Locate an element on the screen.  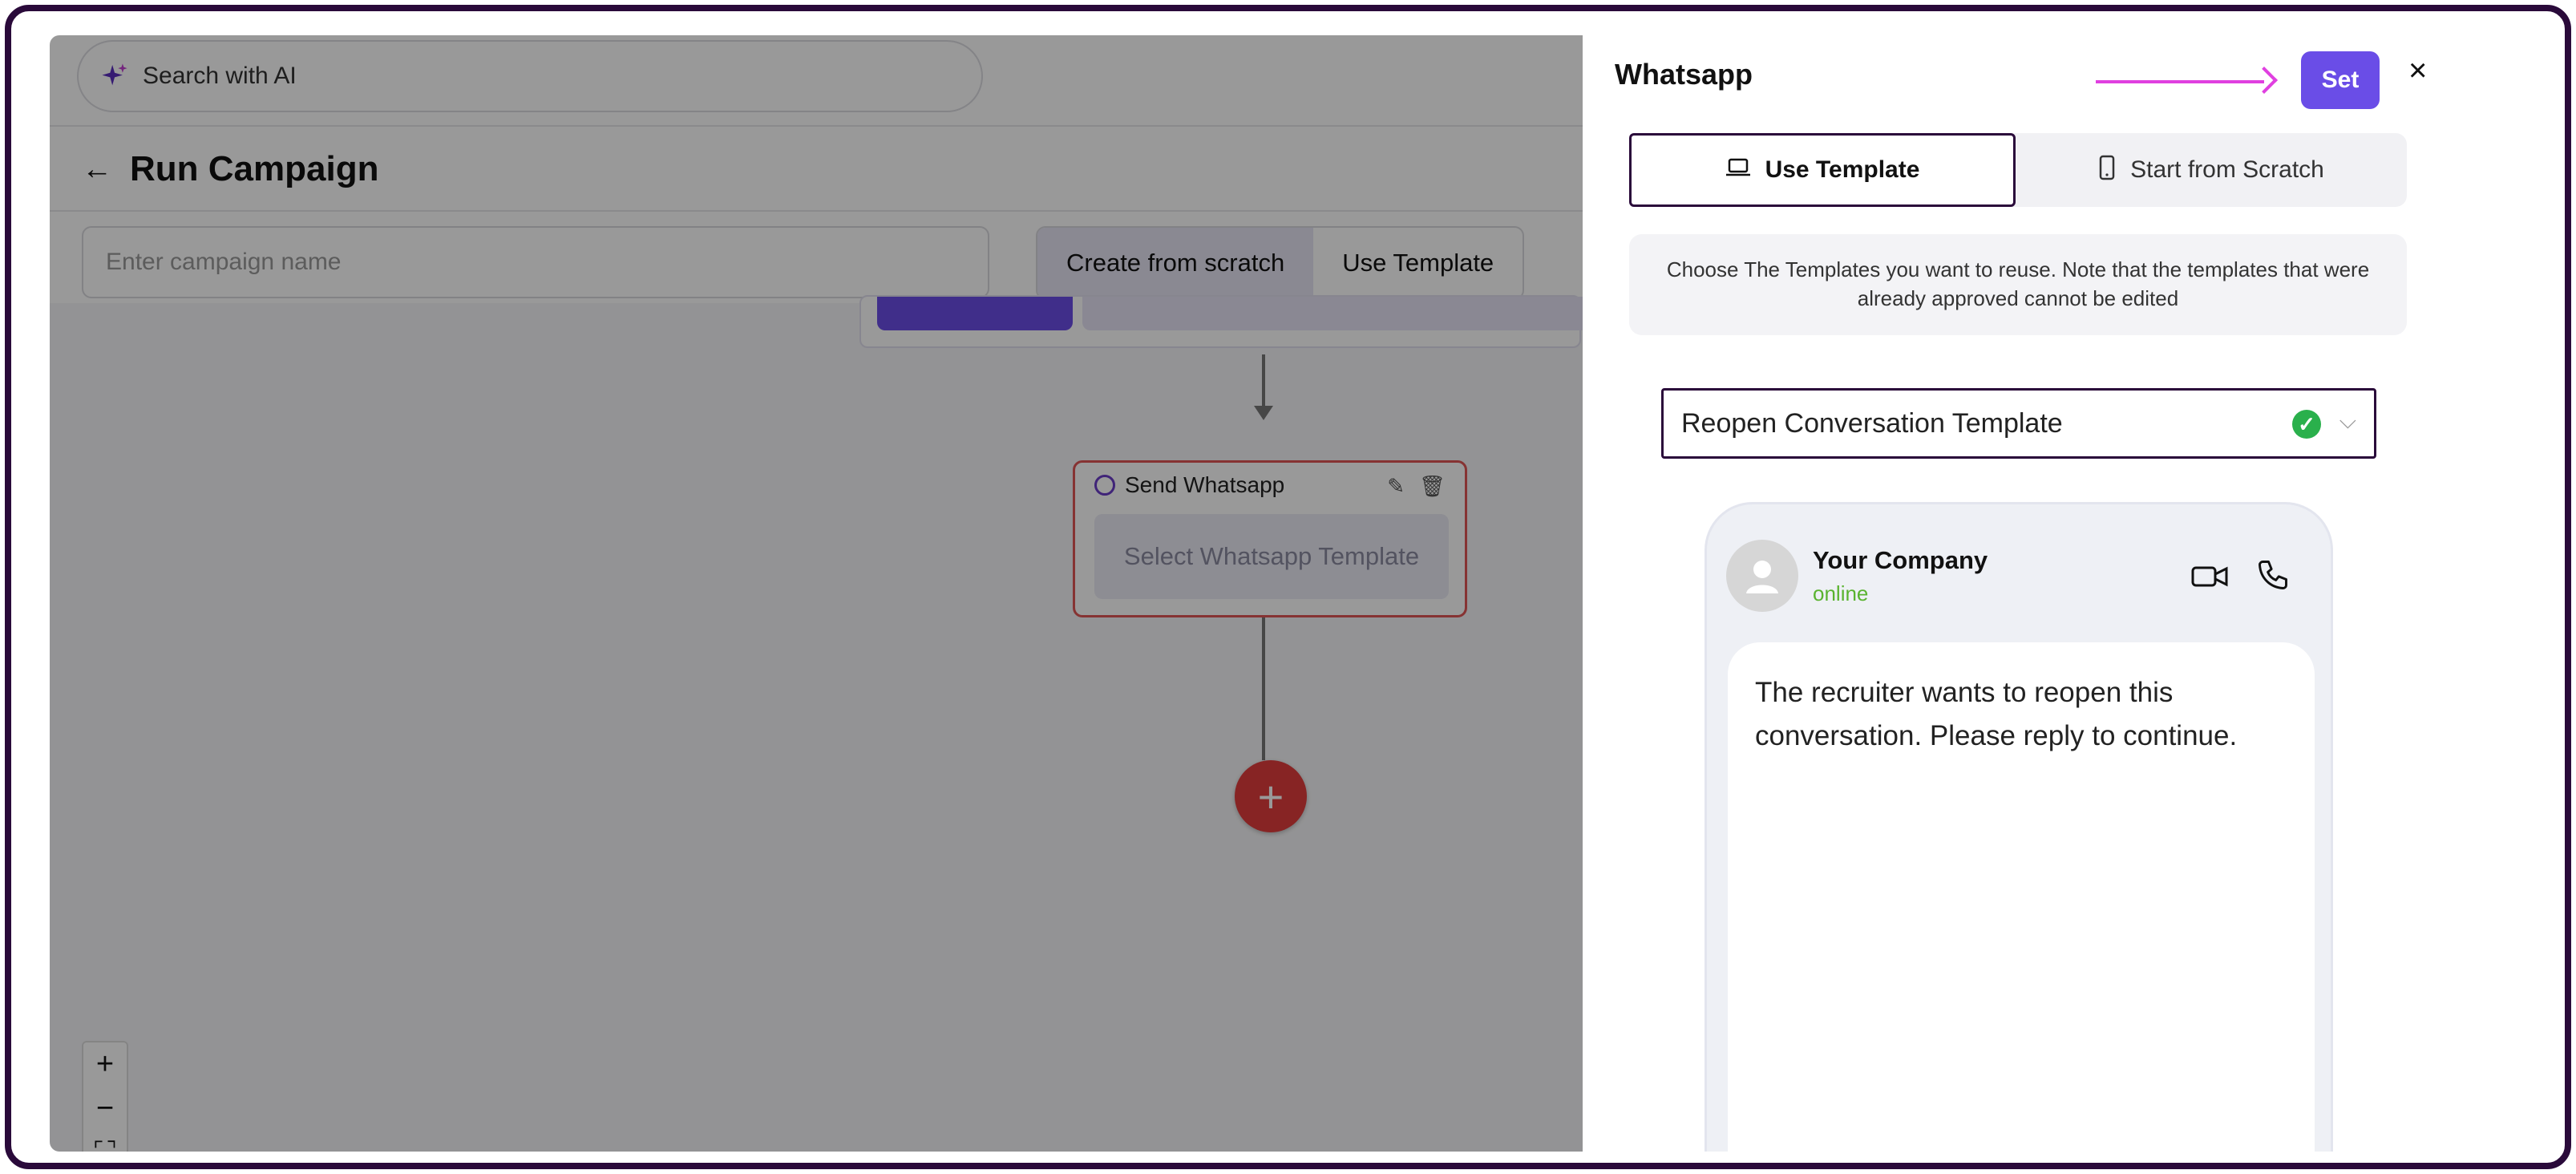
template-dropdown: Reopen Conversation Template ✓ ⌵ is located at coordinates (2018, 423).